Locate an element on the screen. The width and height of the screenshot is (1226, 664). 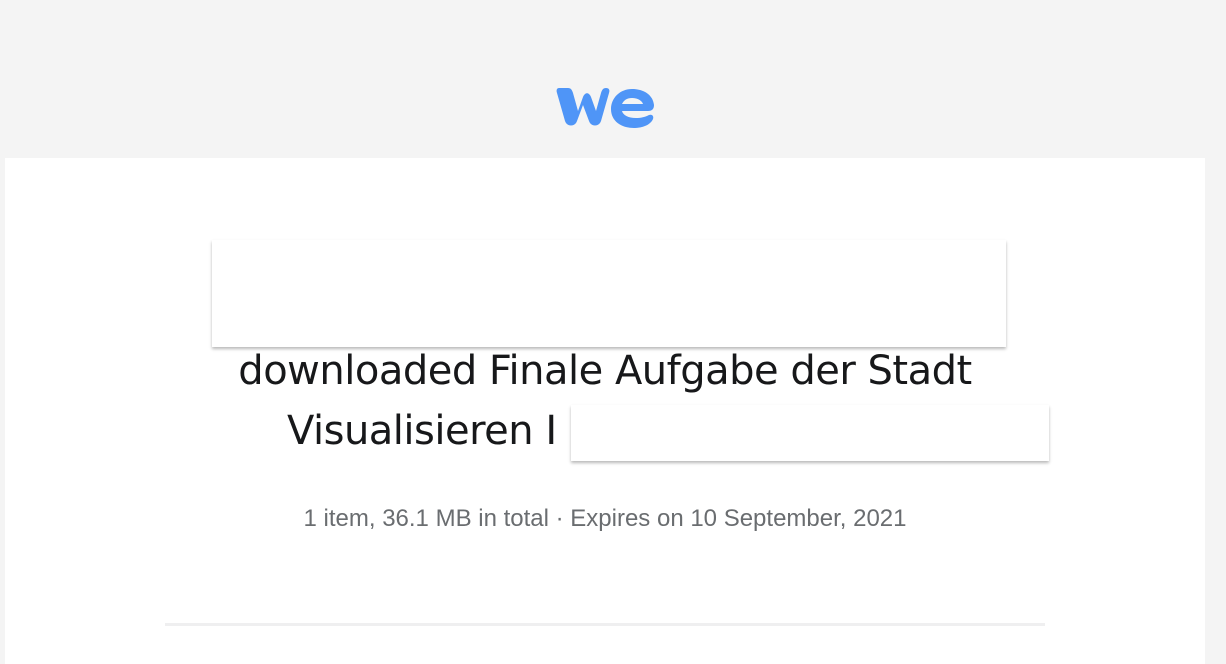
transfer-title-line-2: Visualisieren I is located at coordinates (422, 431).